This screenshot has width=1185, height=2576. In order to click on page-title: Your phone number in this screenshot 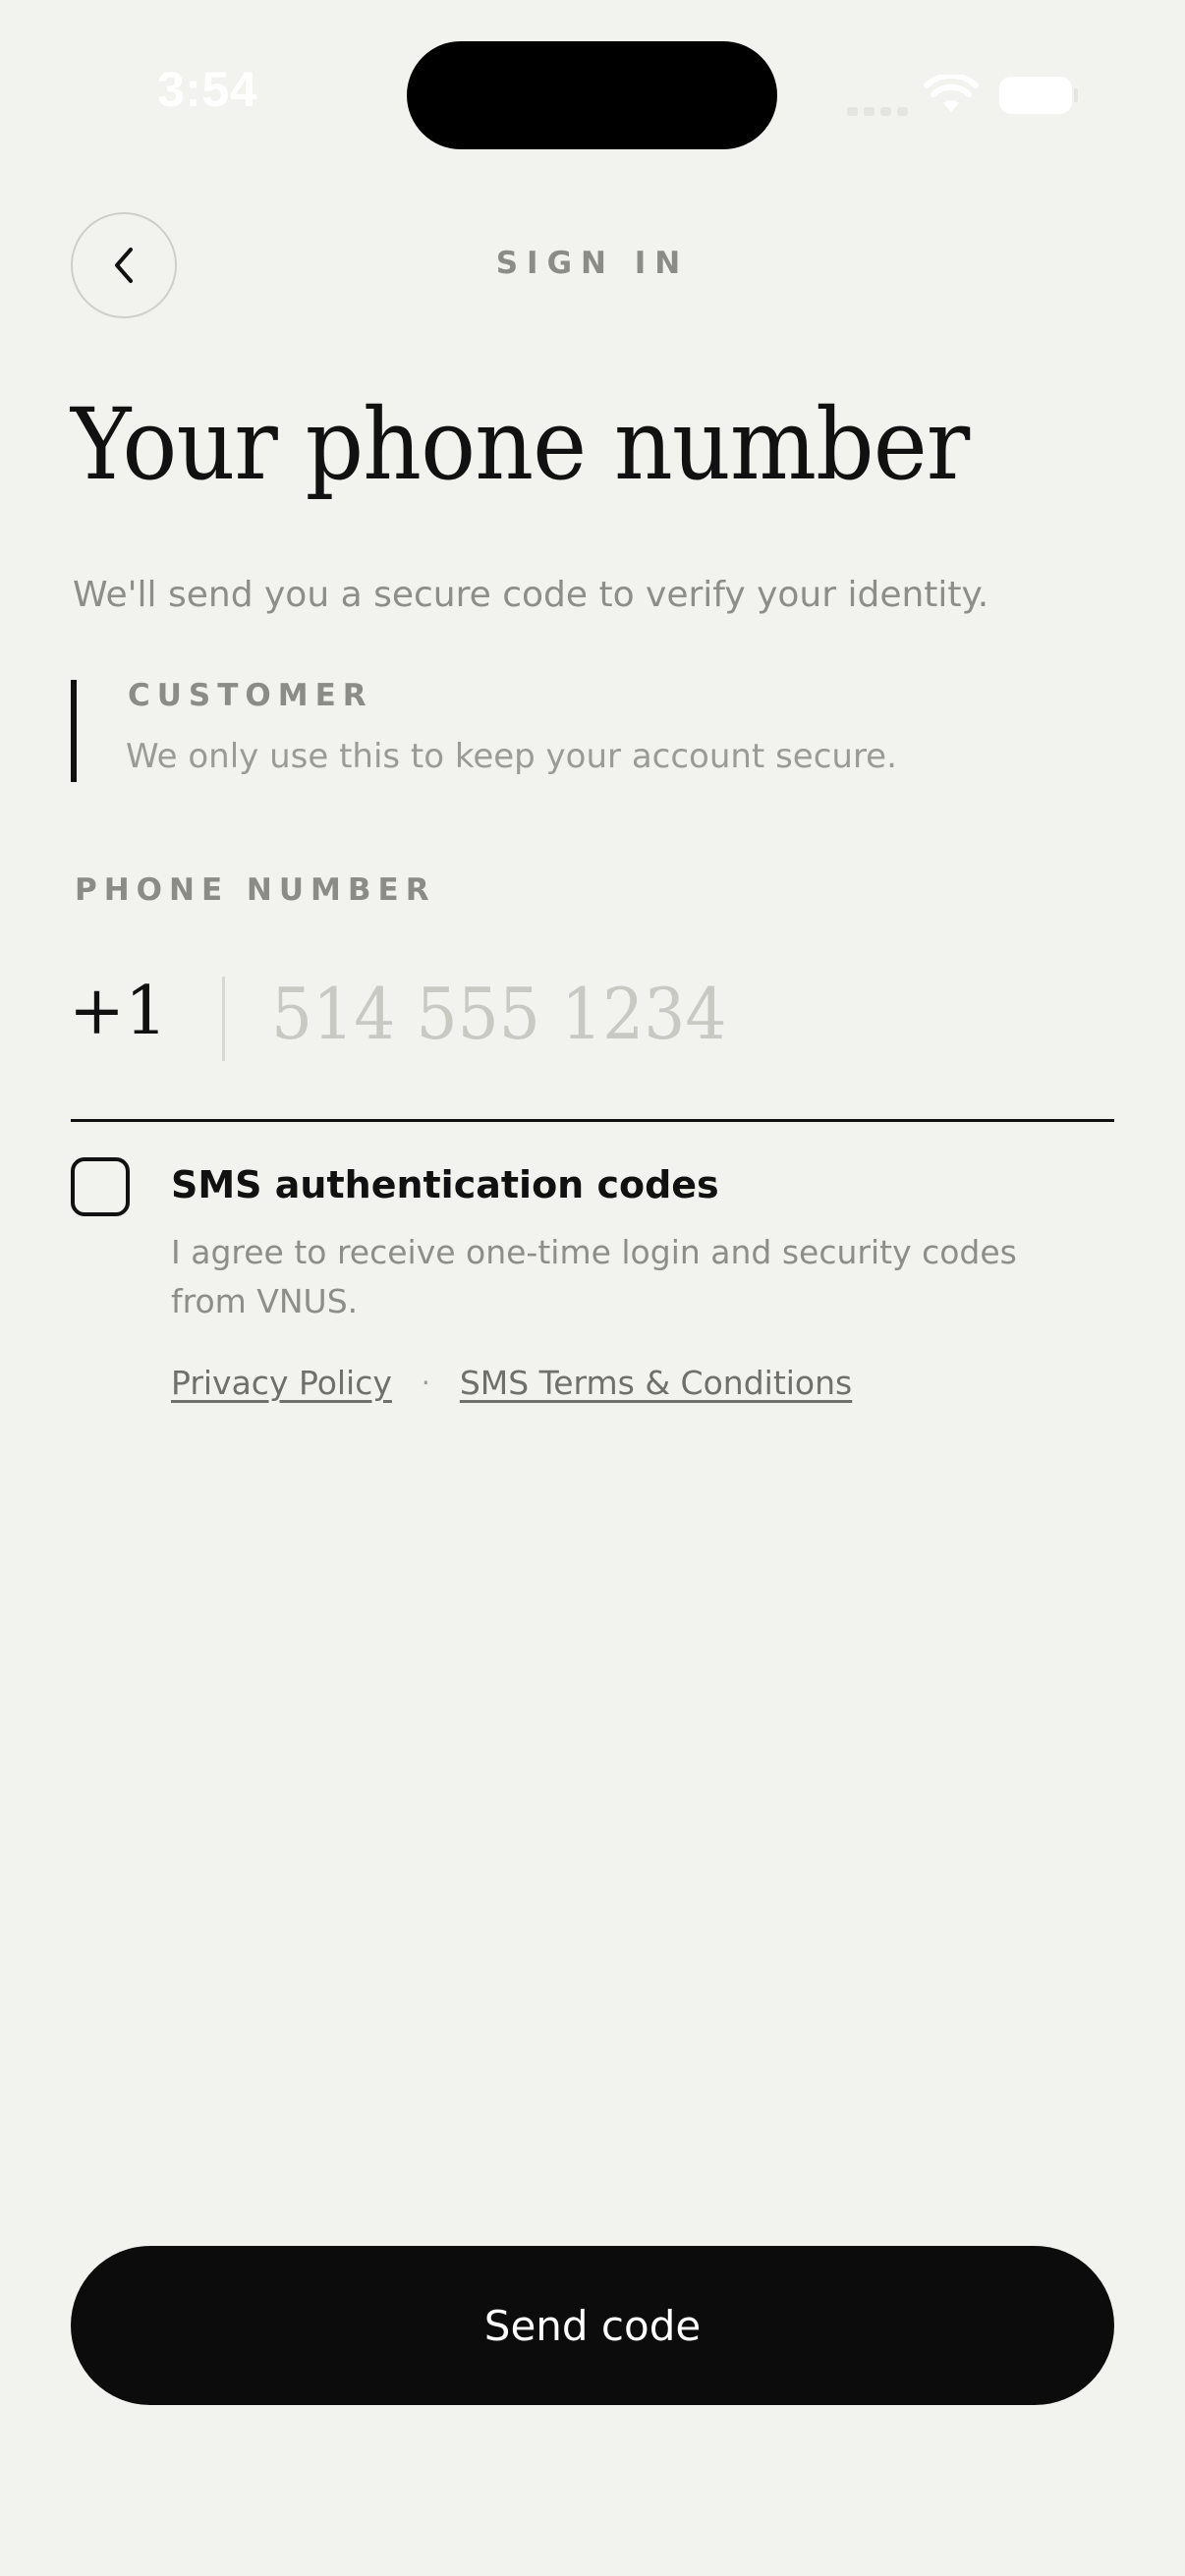, I will do `click(521, 444)`.